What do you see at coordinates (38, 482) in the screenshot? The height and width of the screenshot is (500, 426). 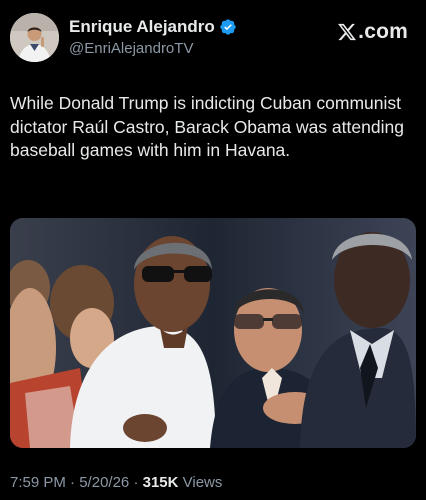 I see `tweet-time: 7:59 PM` at bounding box center [38, 482].